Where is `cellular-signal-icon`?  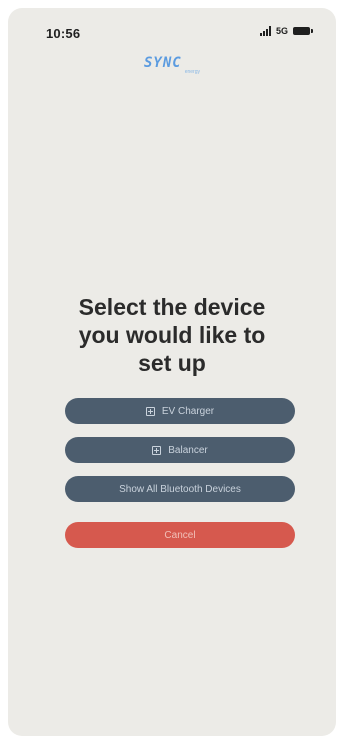
cellular-signal-icon is located at coordinates (265, 31).